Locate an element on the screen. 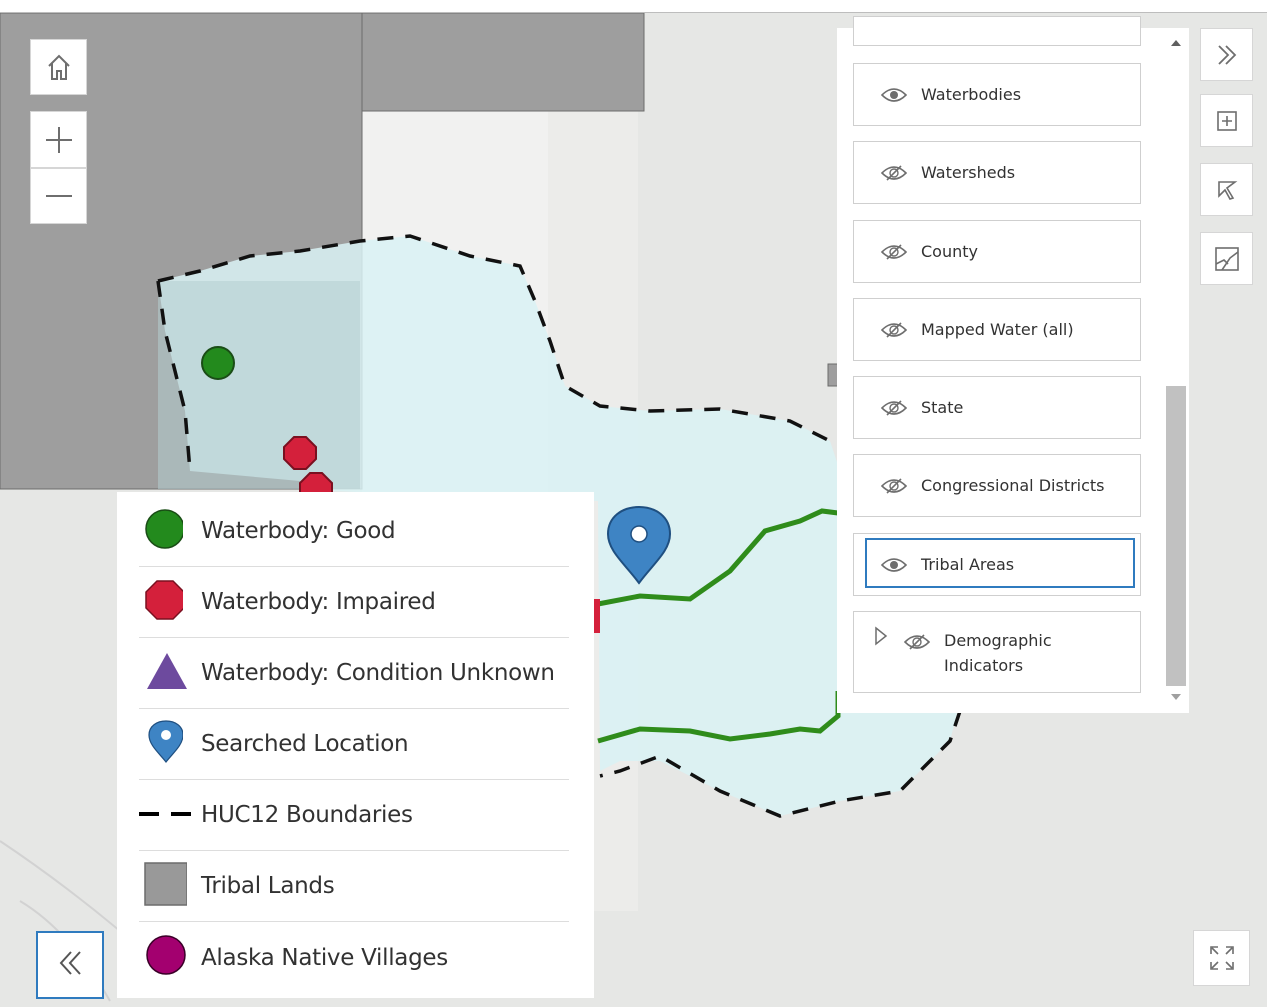 The image size is (1267, 1007). select-icon is located at coordinates (1227, 190).